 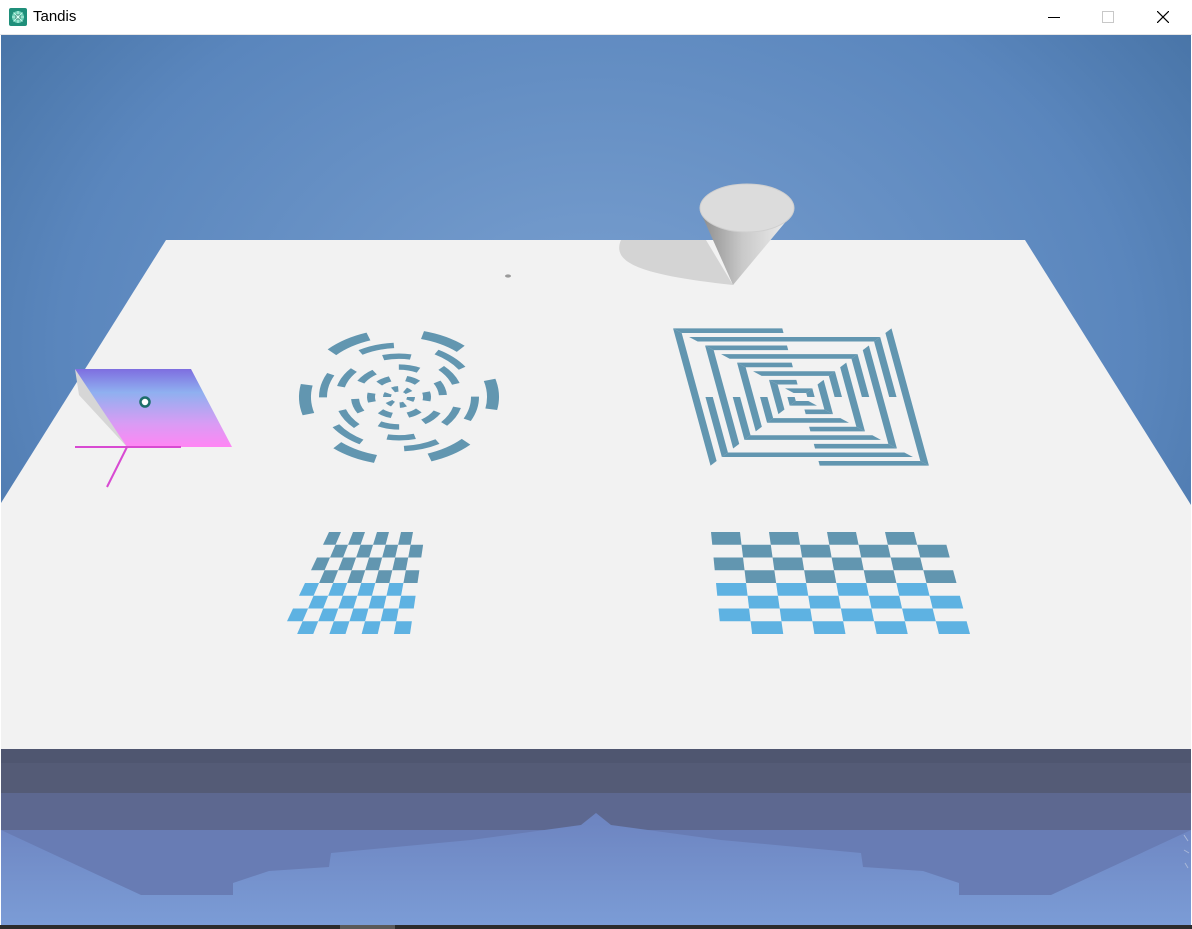 I want to click on minimize-icon, so click(x=1054, y=17).